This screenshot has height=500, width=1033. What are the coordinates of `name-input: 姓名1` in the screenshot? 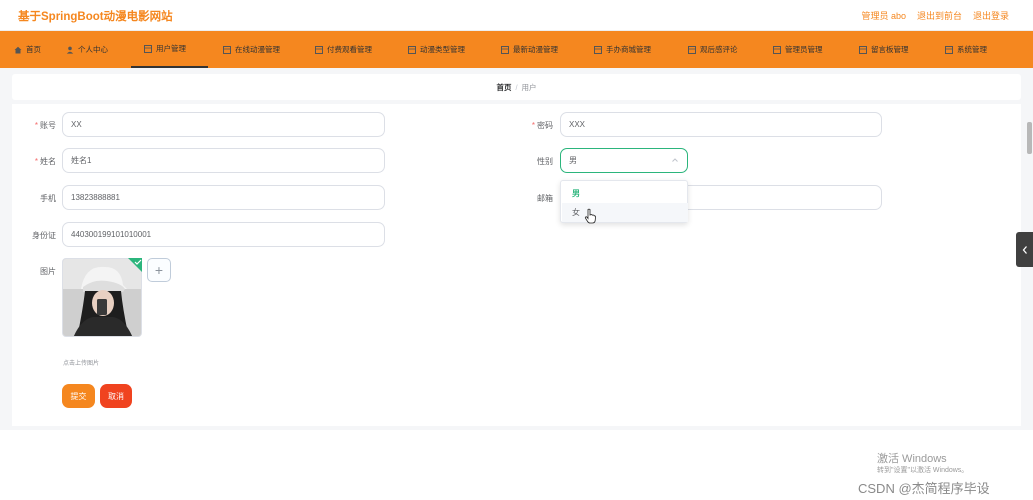 It's located at (223, 160).